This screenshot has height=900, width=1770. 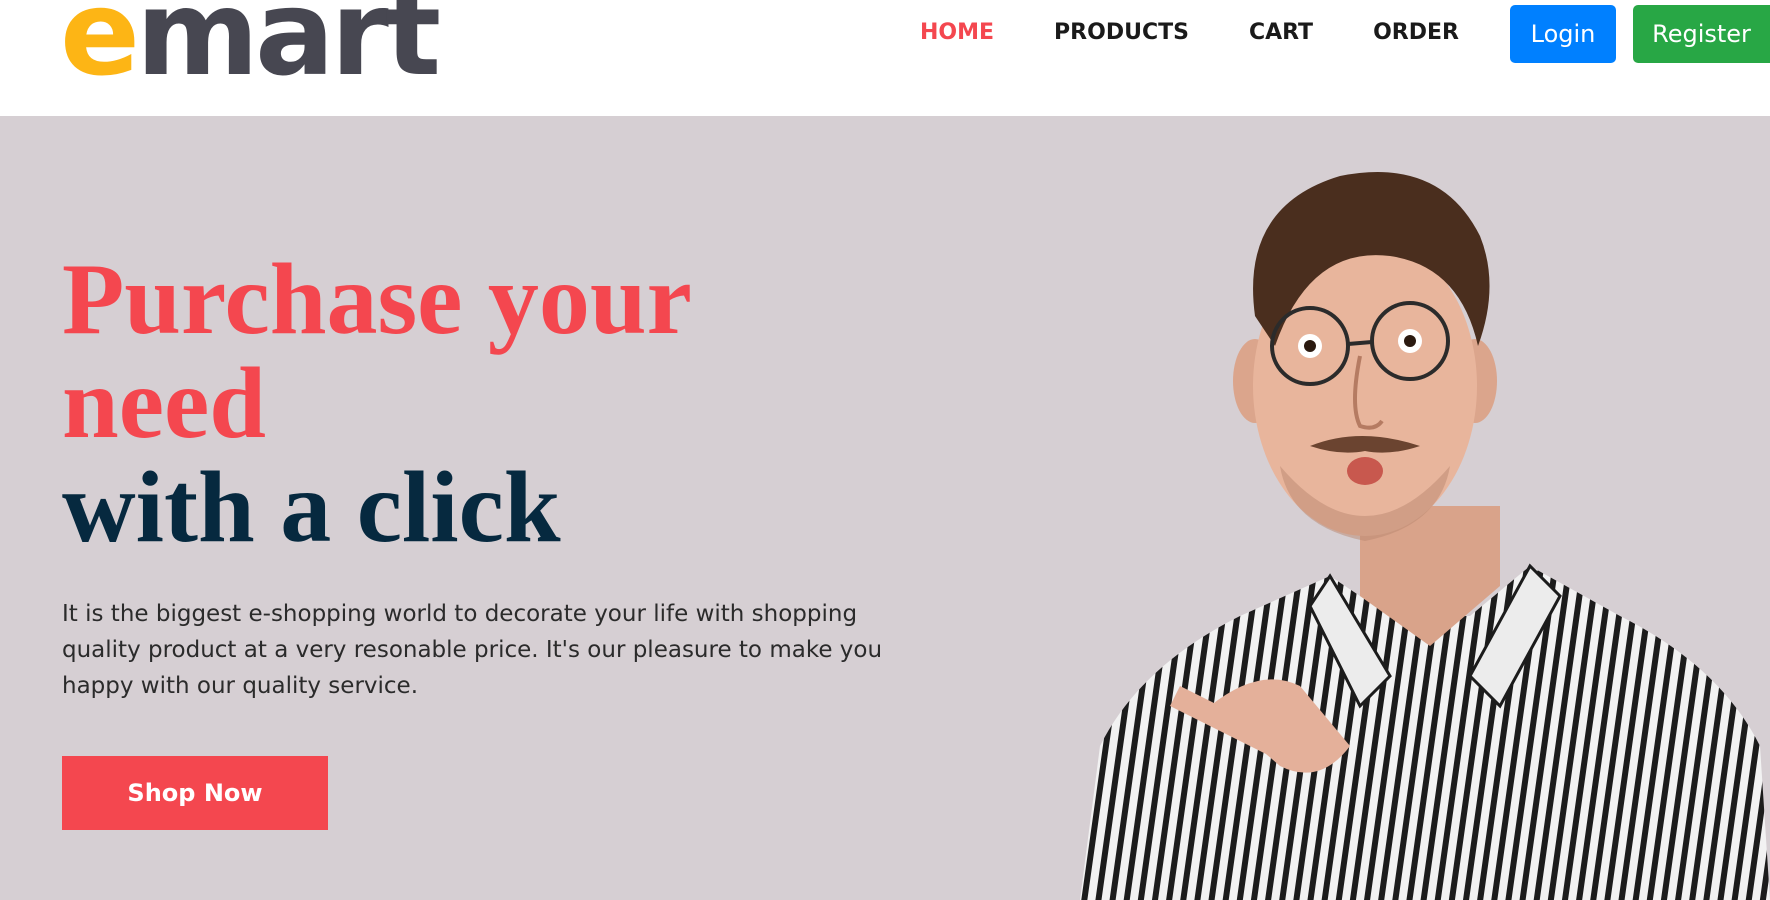 I want to click on emart-logo: e mart, so click(x=250, y=51).